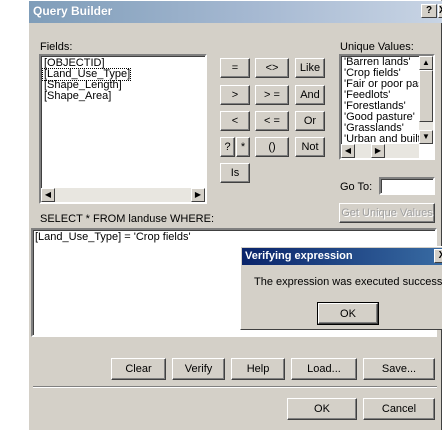 This screenshot has width=442, height=430. What do you see at coordinates (438, 256) in the screenshot?
I see `message-close-button: X` at bounding box center [438, 256].